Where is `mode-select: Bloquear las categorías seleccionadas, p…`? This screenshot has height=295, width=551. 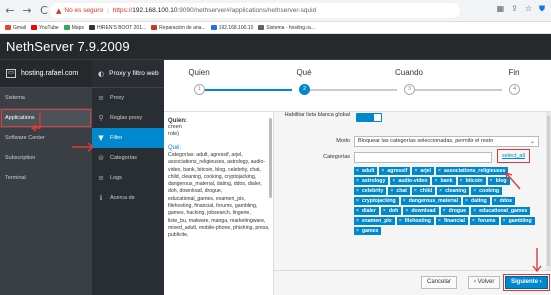
mode-select: Bloquear las categorías seleccionadas, p… is located at coordinates (446, 141).